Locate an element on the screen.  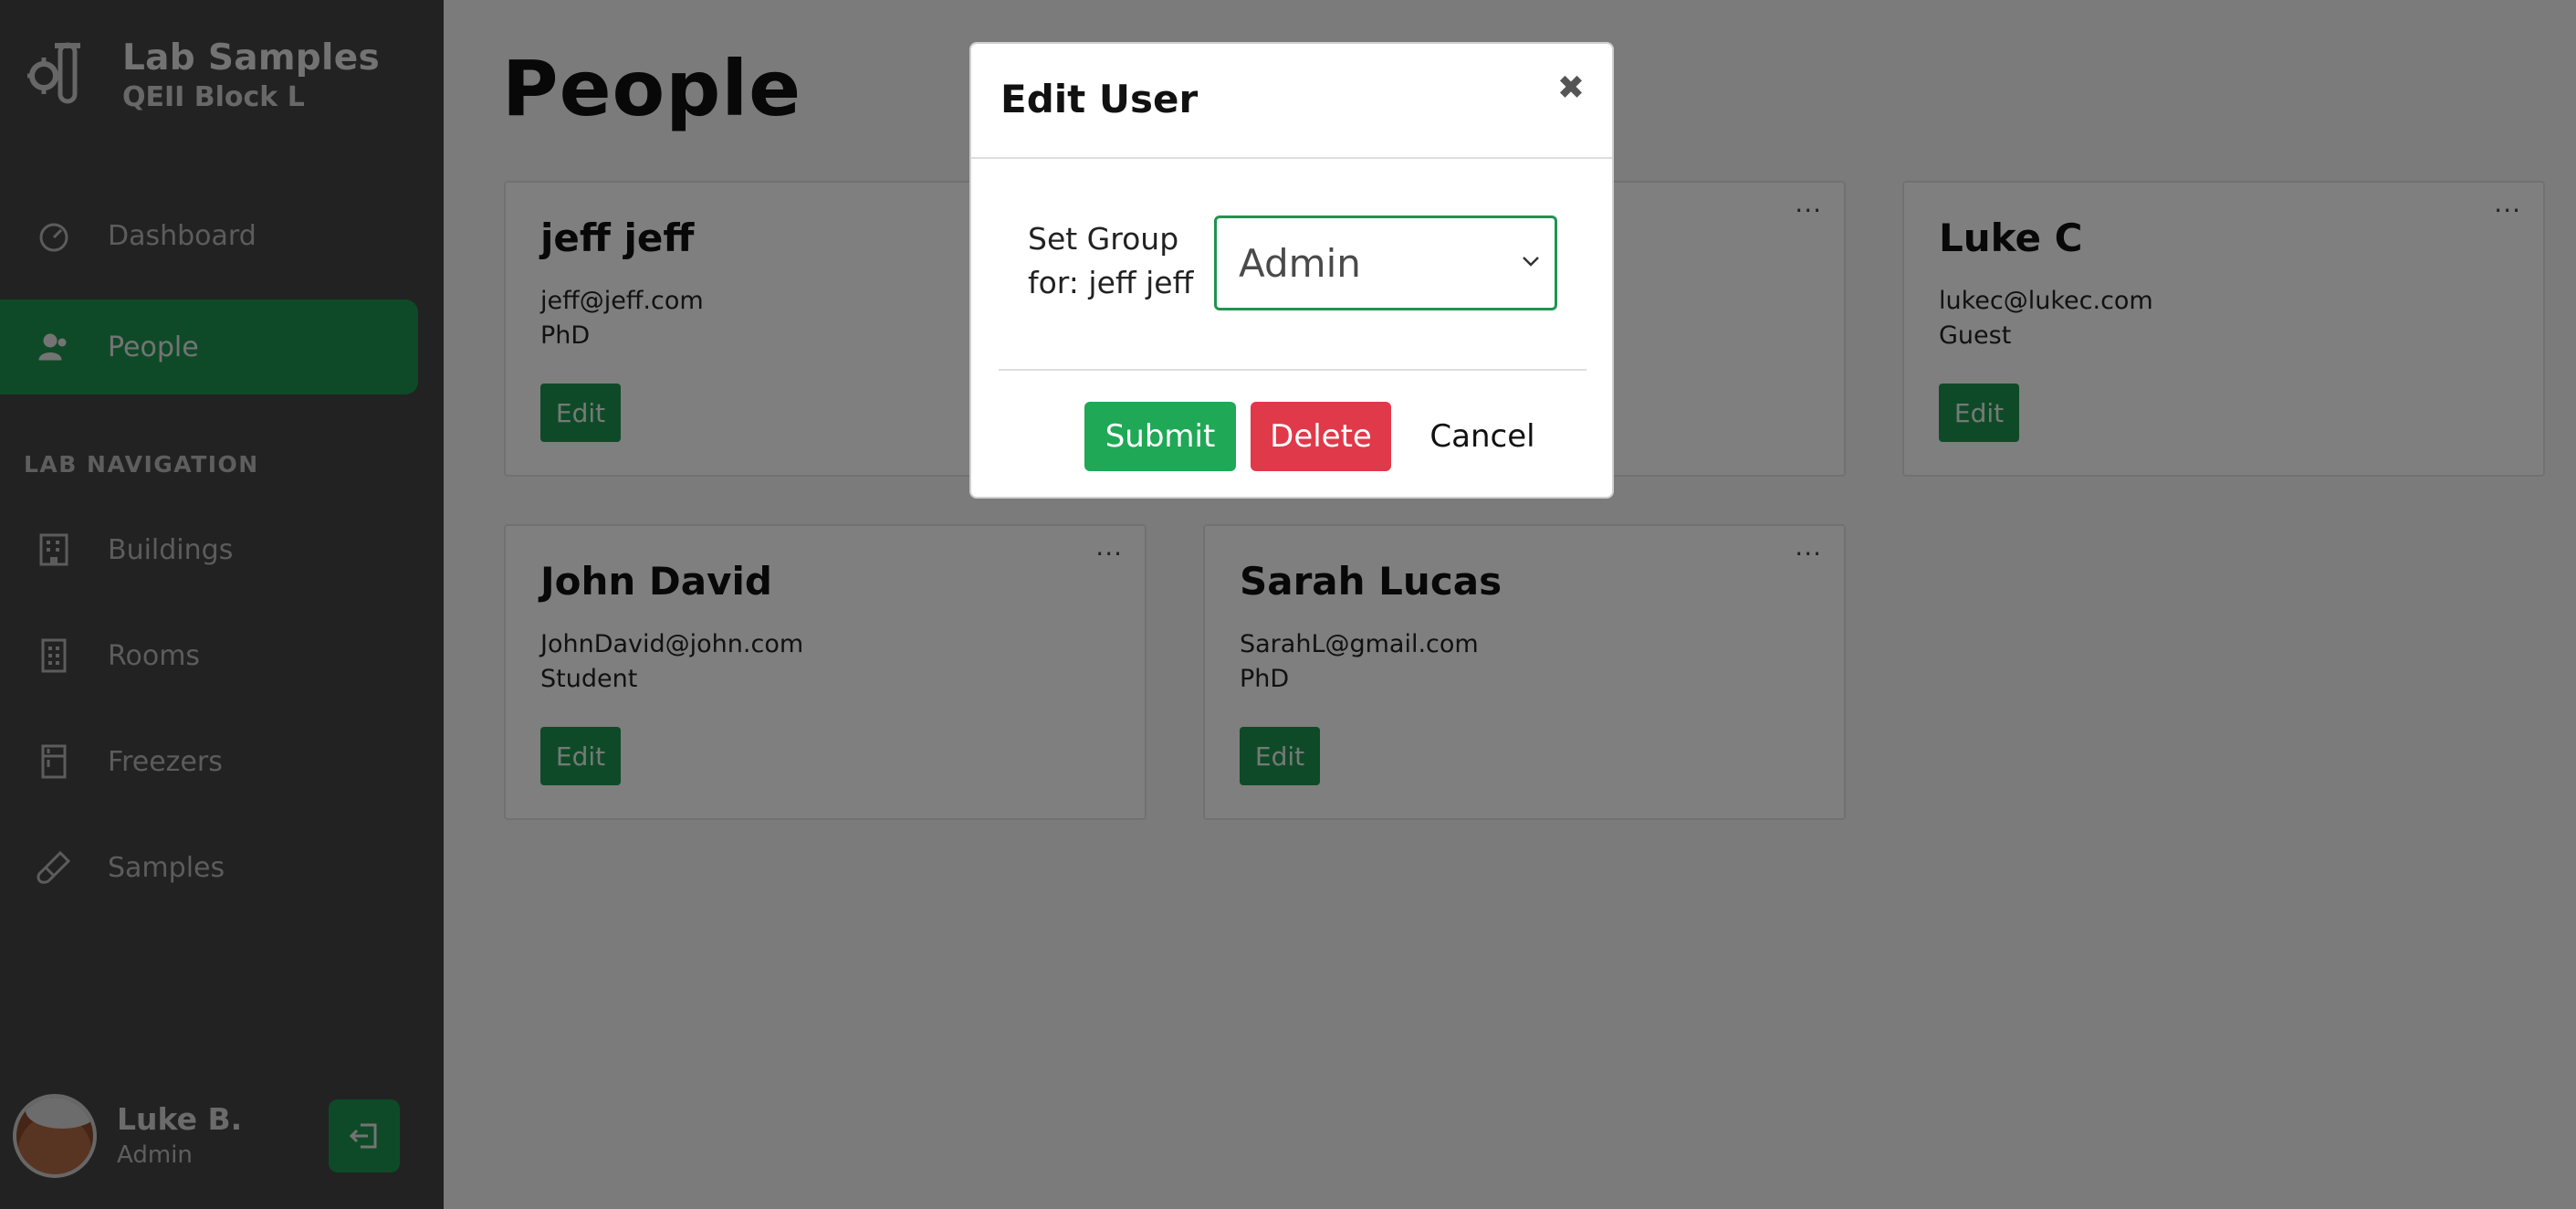
submit-button: Submit is located at coordinates (1160, 436).